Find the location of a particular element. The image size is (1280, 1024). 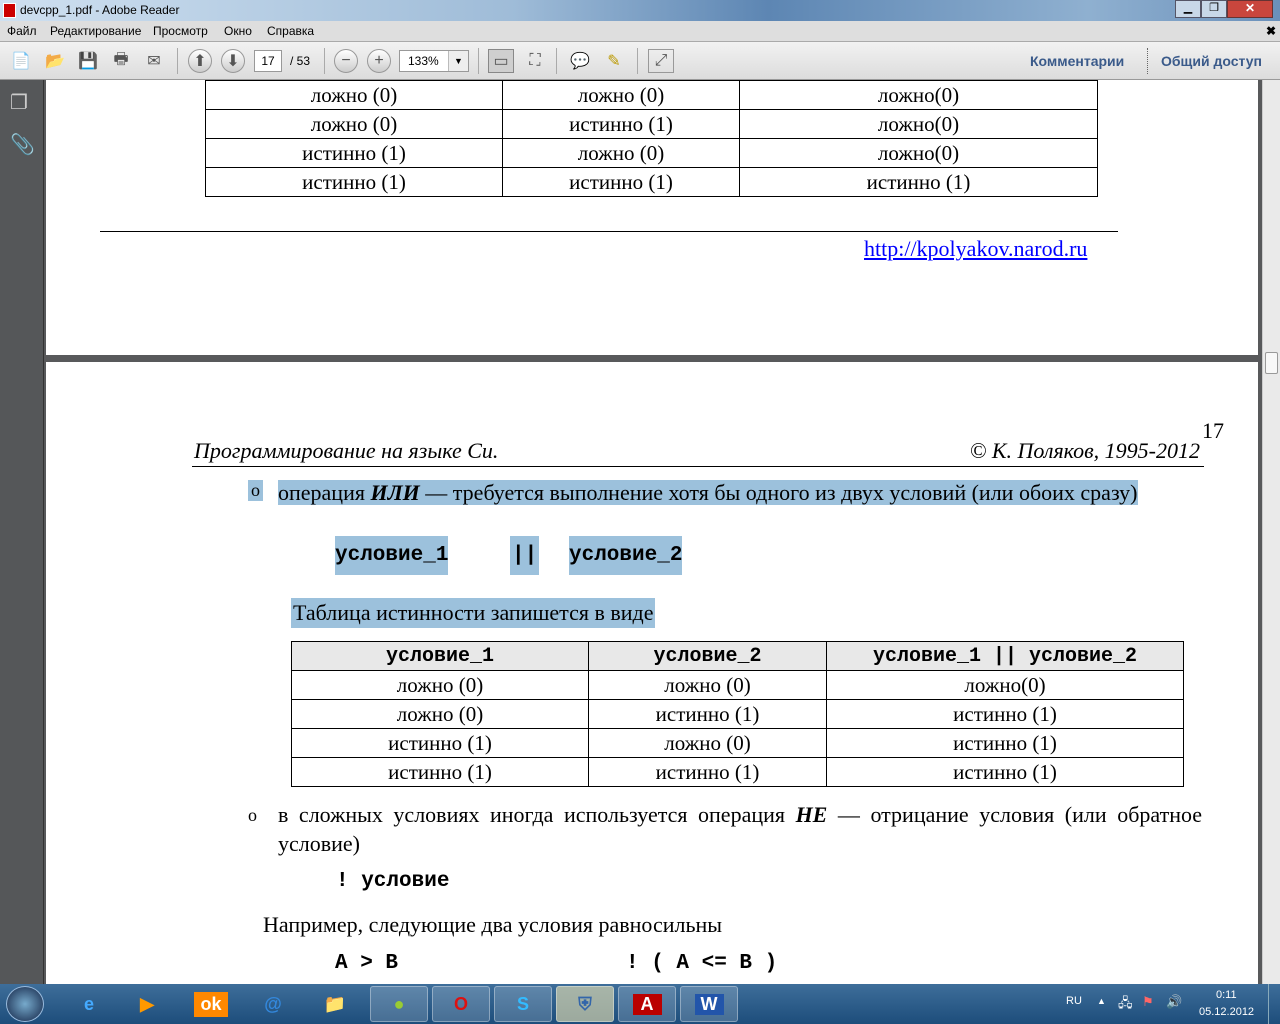

website-link: http://kpolyakov.narod.ru is located at coordinates (975, 249).